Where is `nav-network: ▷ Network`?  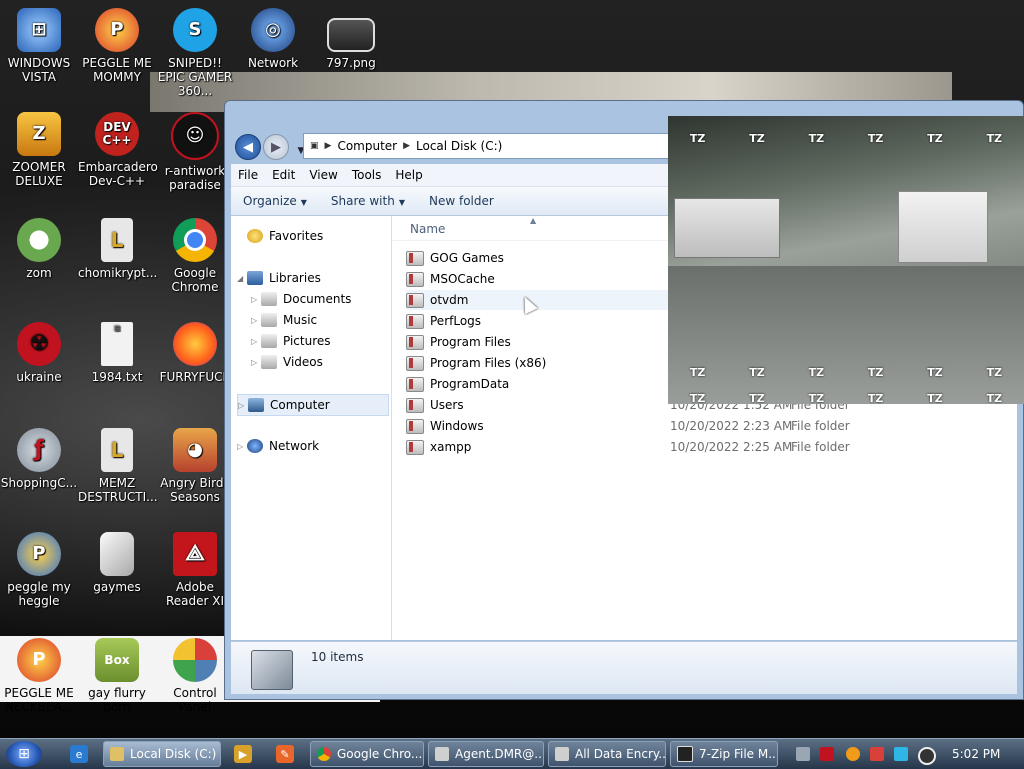 nav-network: ▷ Network is located at coordinates (278, 446).